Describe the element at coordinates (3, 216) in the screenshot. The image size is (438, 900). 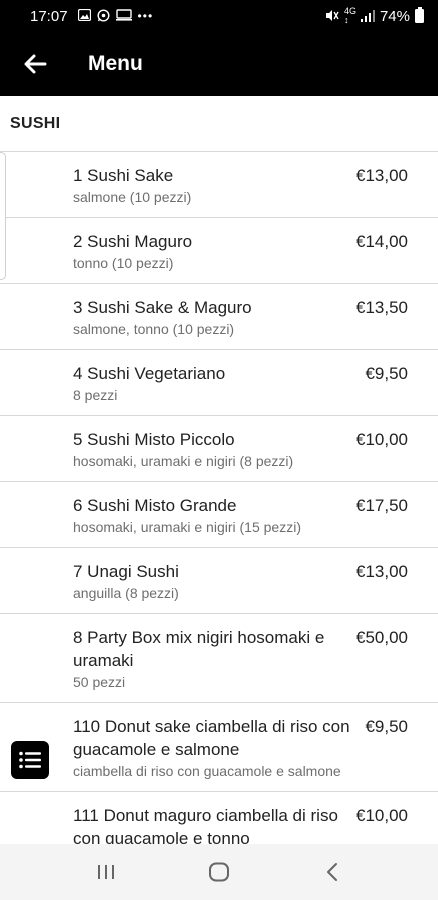
I see `side-drawer-handle` at that location.